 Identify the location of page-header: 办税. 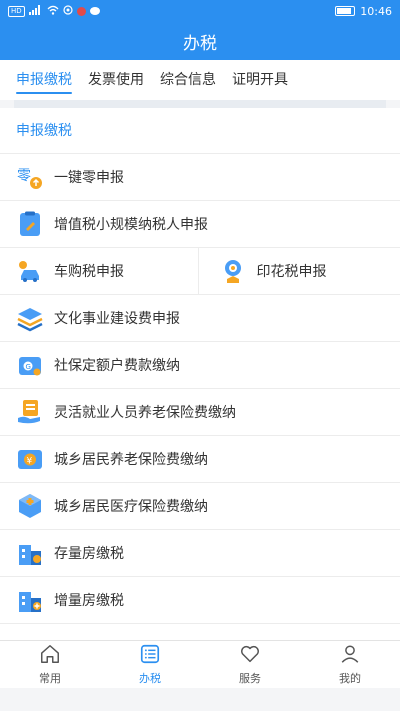
(200, 41).